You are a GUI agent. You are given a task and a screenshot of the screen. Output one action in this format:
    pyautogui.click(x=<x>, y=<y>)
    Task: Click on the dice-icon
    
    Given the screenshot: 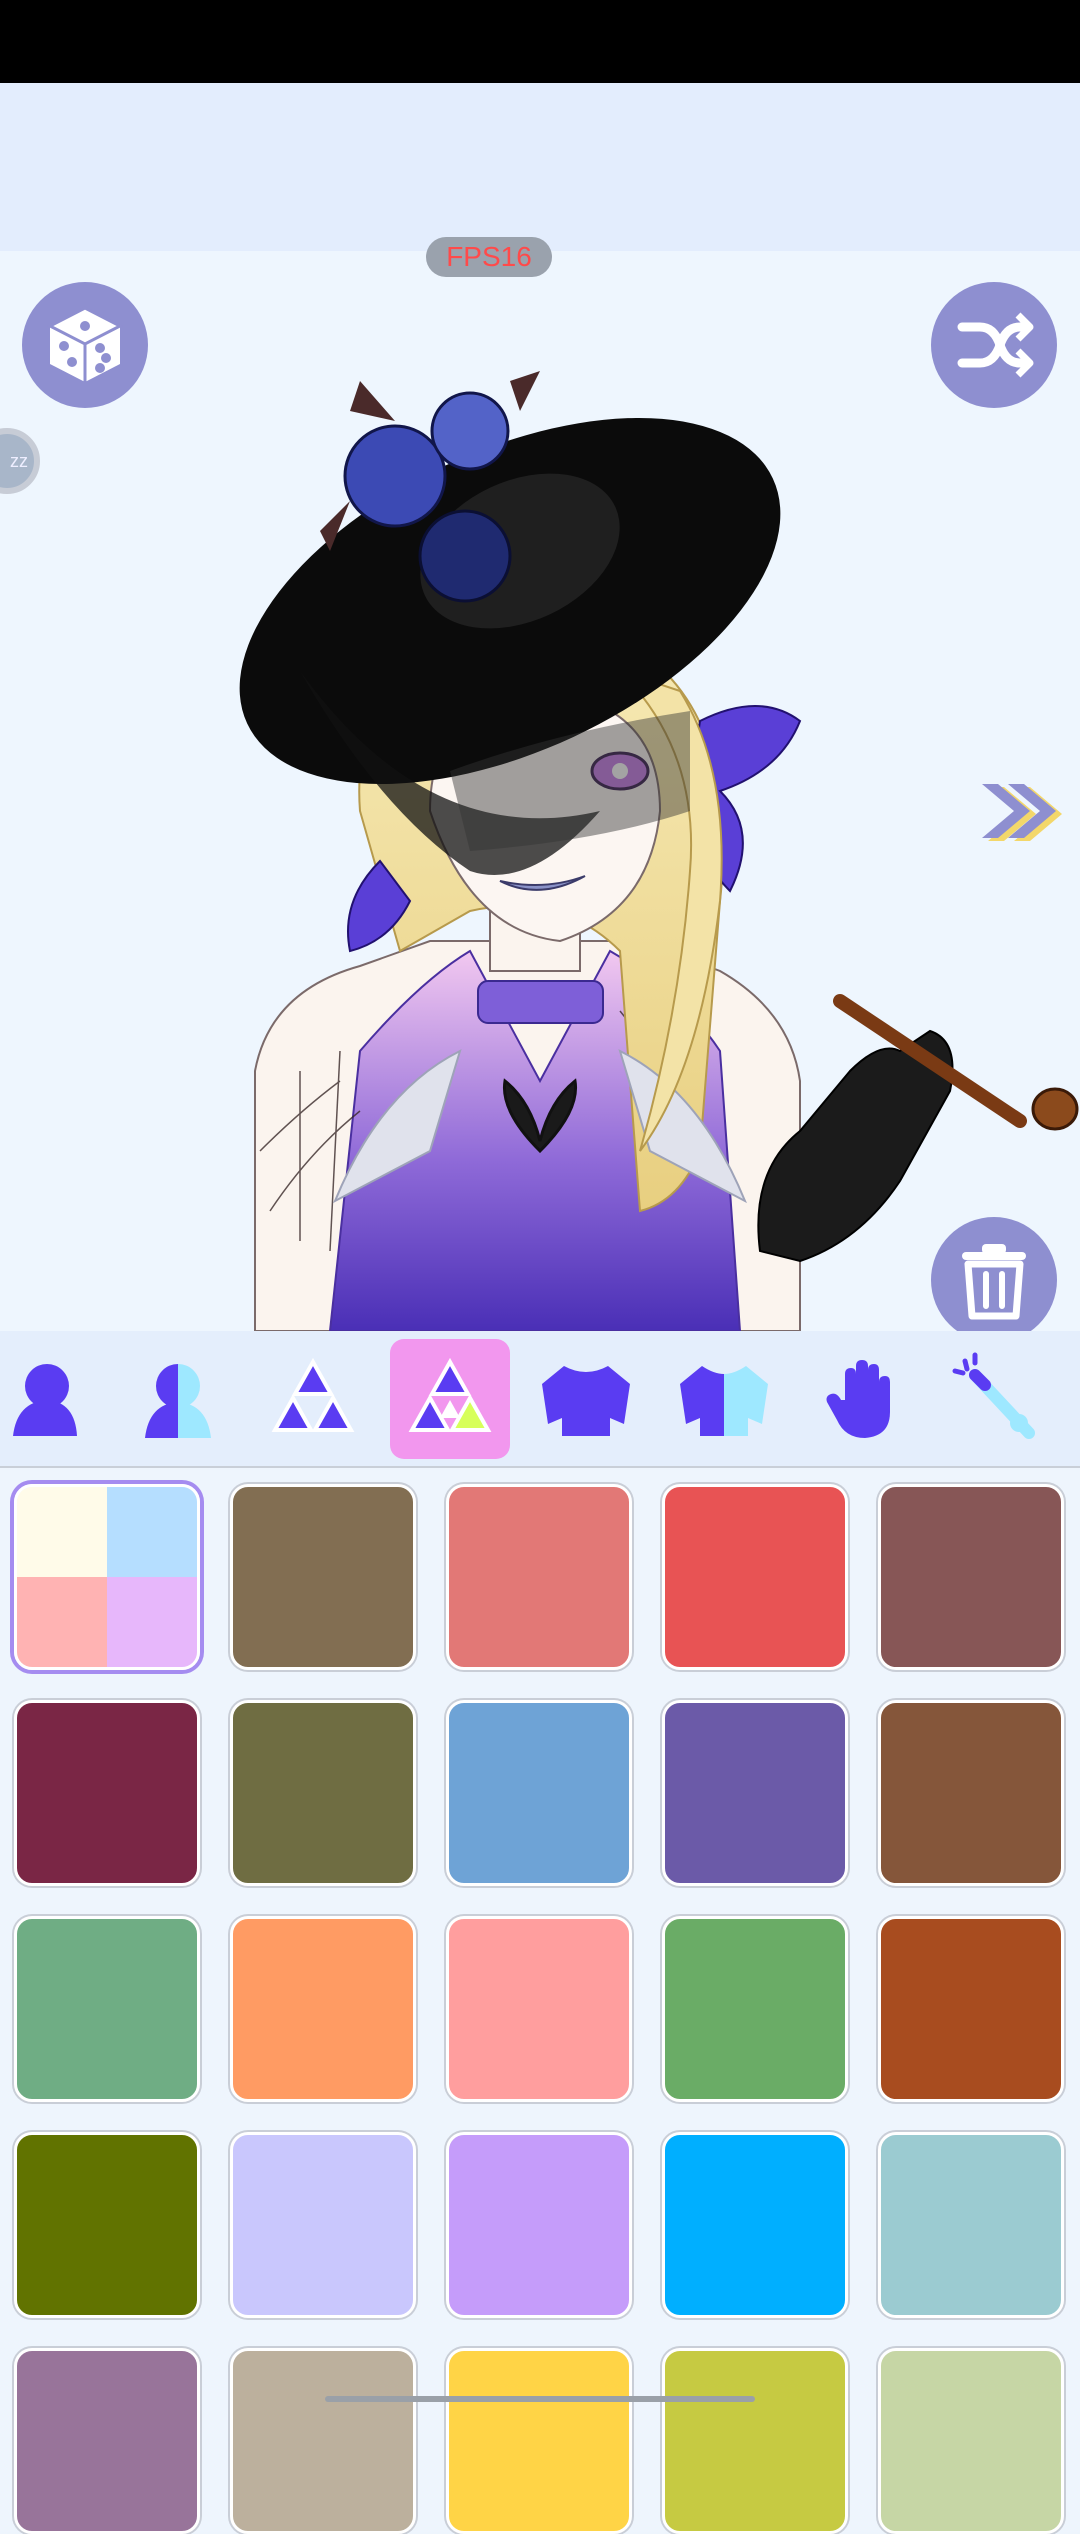 What is the action you would take?
    pyautogui.click(x=85, y=344)
    